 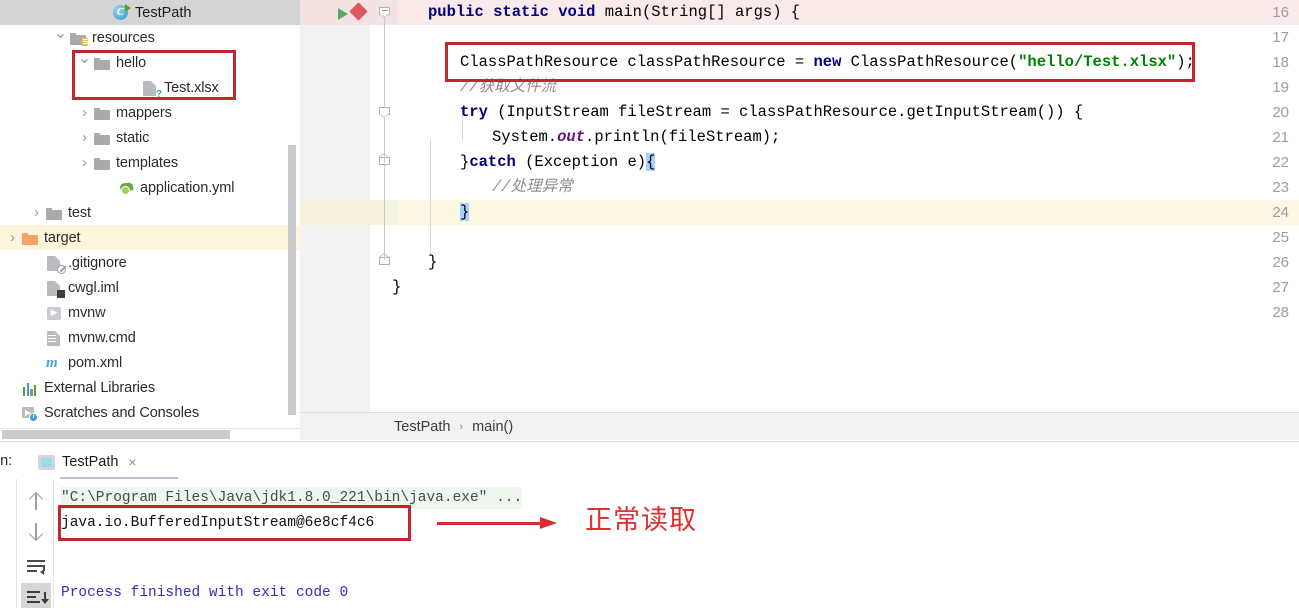 I want to click on run-tab-testpath: TestPath ×, so click(x=108, y=464).